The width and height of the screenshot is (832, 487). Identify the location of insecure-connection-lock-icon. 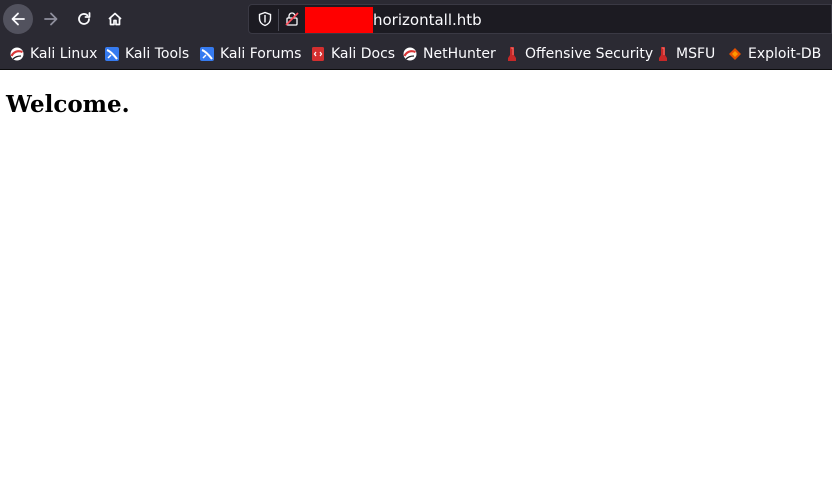
(292, 19).